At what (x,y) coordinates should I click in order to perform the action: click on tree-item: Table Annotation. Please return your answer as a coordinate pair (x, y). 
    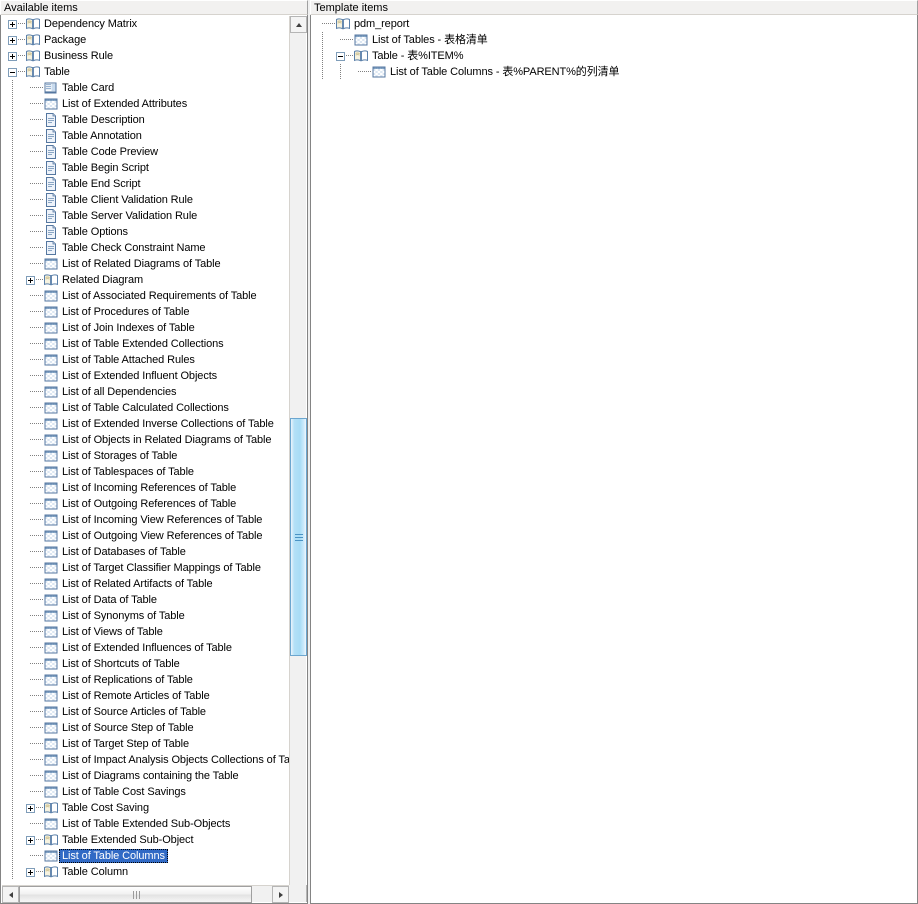
    Looking at the image, I should click on (145, 136).